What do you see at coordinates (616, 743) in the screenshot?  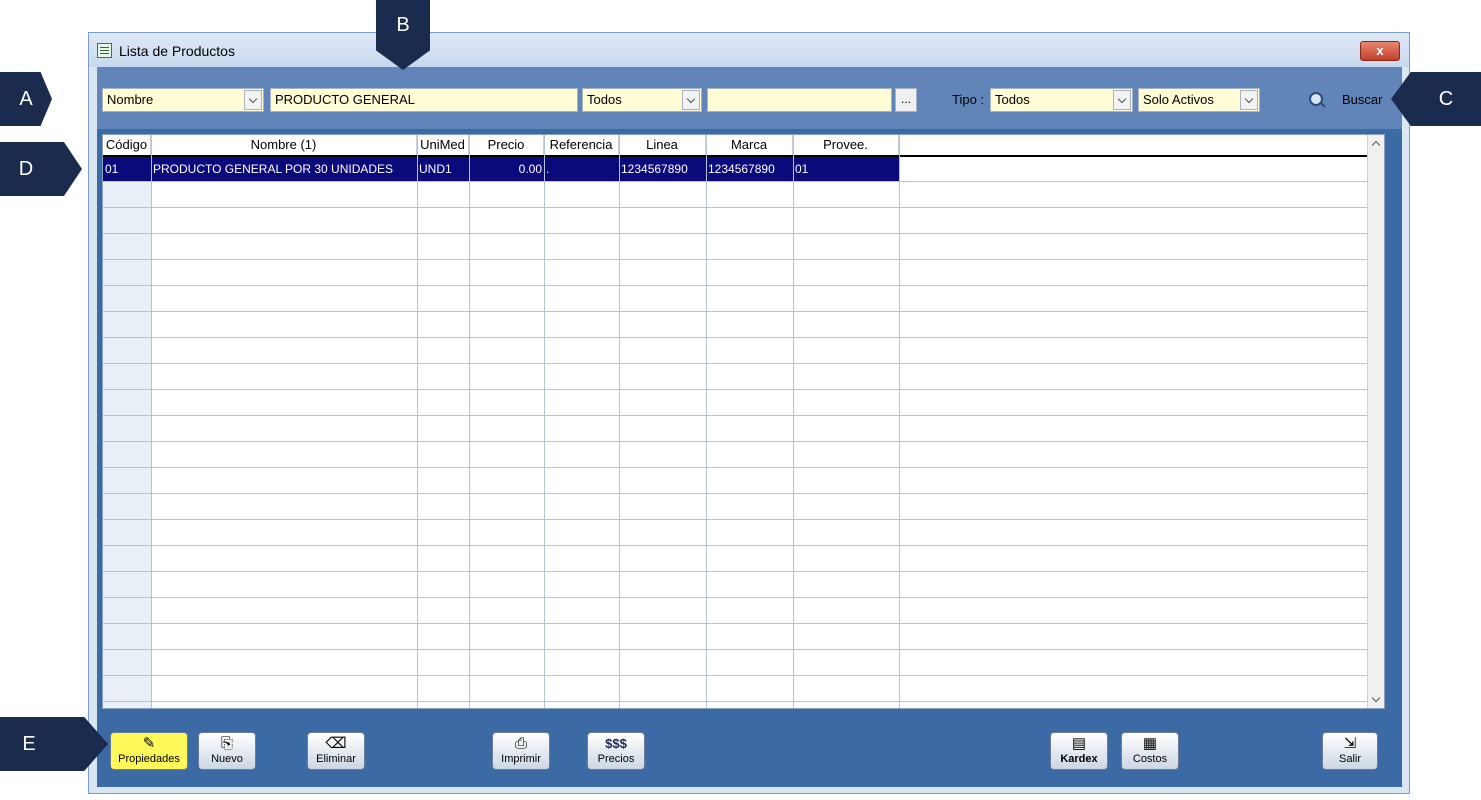 I see `dollar-icon: $$$` at bounding box center [616, 743].